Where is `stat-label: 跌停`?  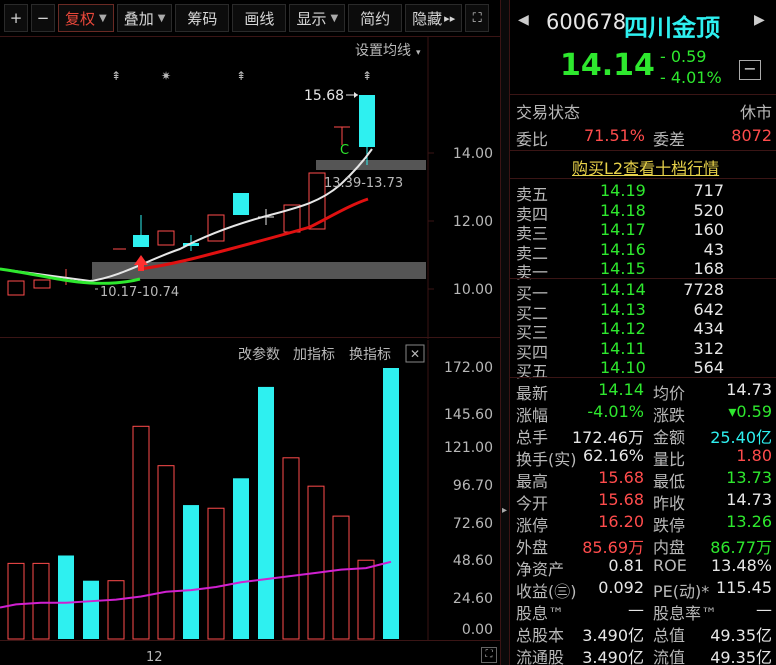
stat-label: 跌停 is located at coordinates (669, 525).